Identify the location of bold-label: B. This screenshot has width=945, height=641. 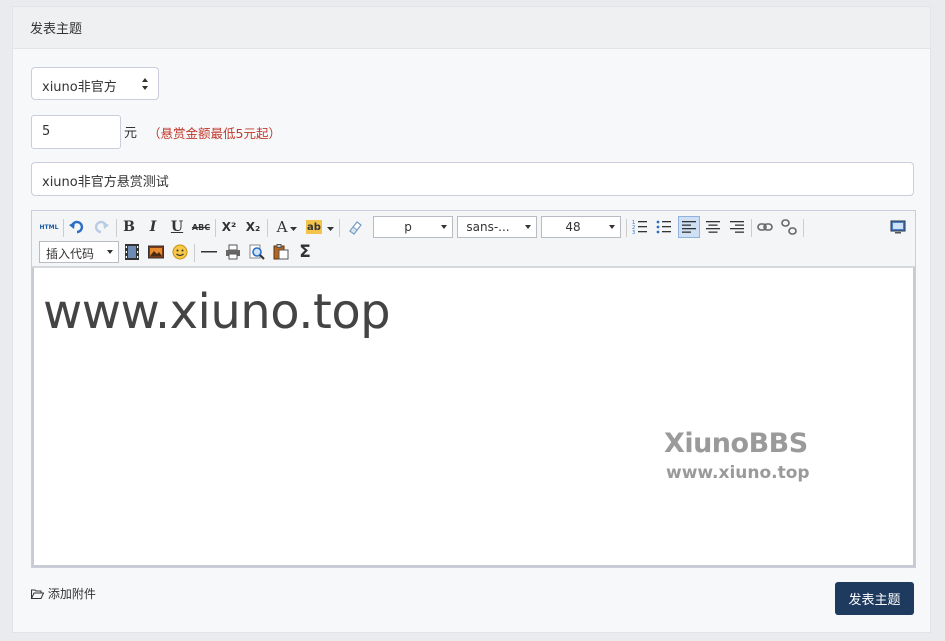
(129, 227).